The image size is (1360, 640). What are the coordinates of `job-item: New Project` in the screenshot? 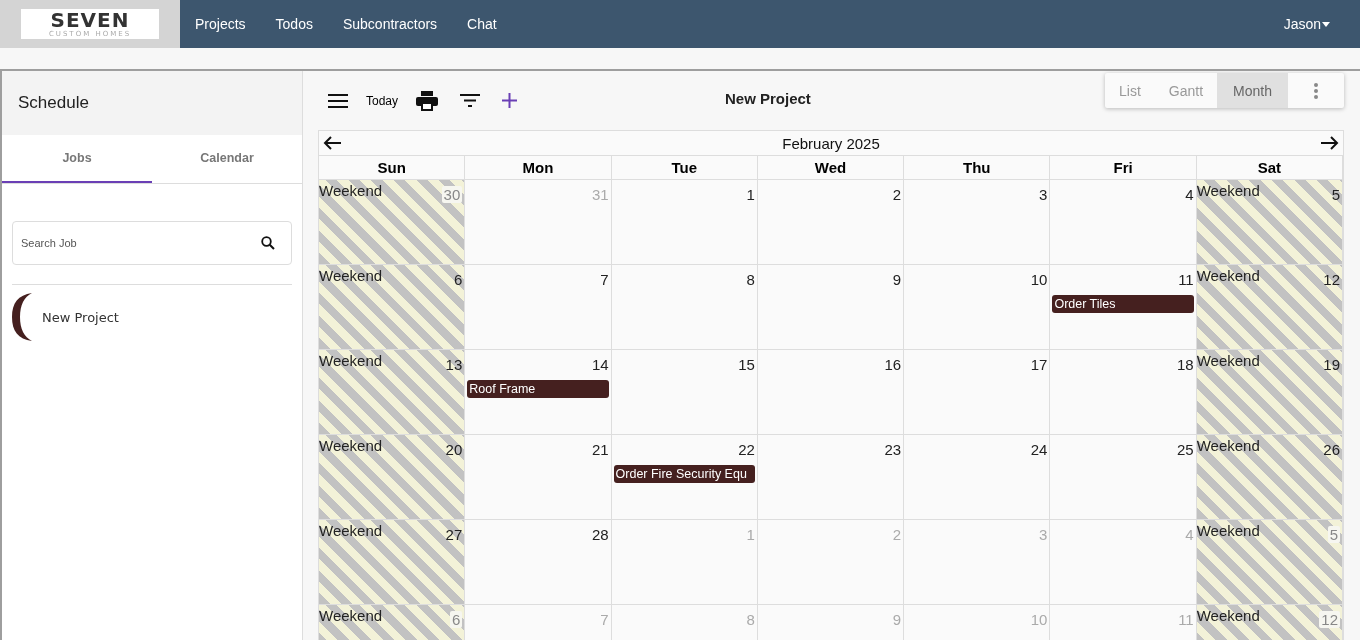 It's located at (157, 317).